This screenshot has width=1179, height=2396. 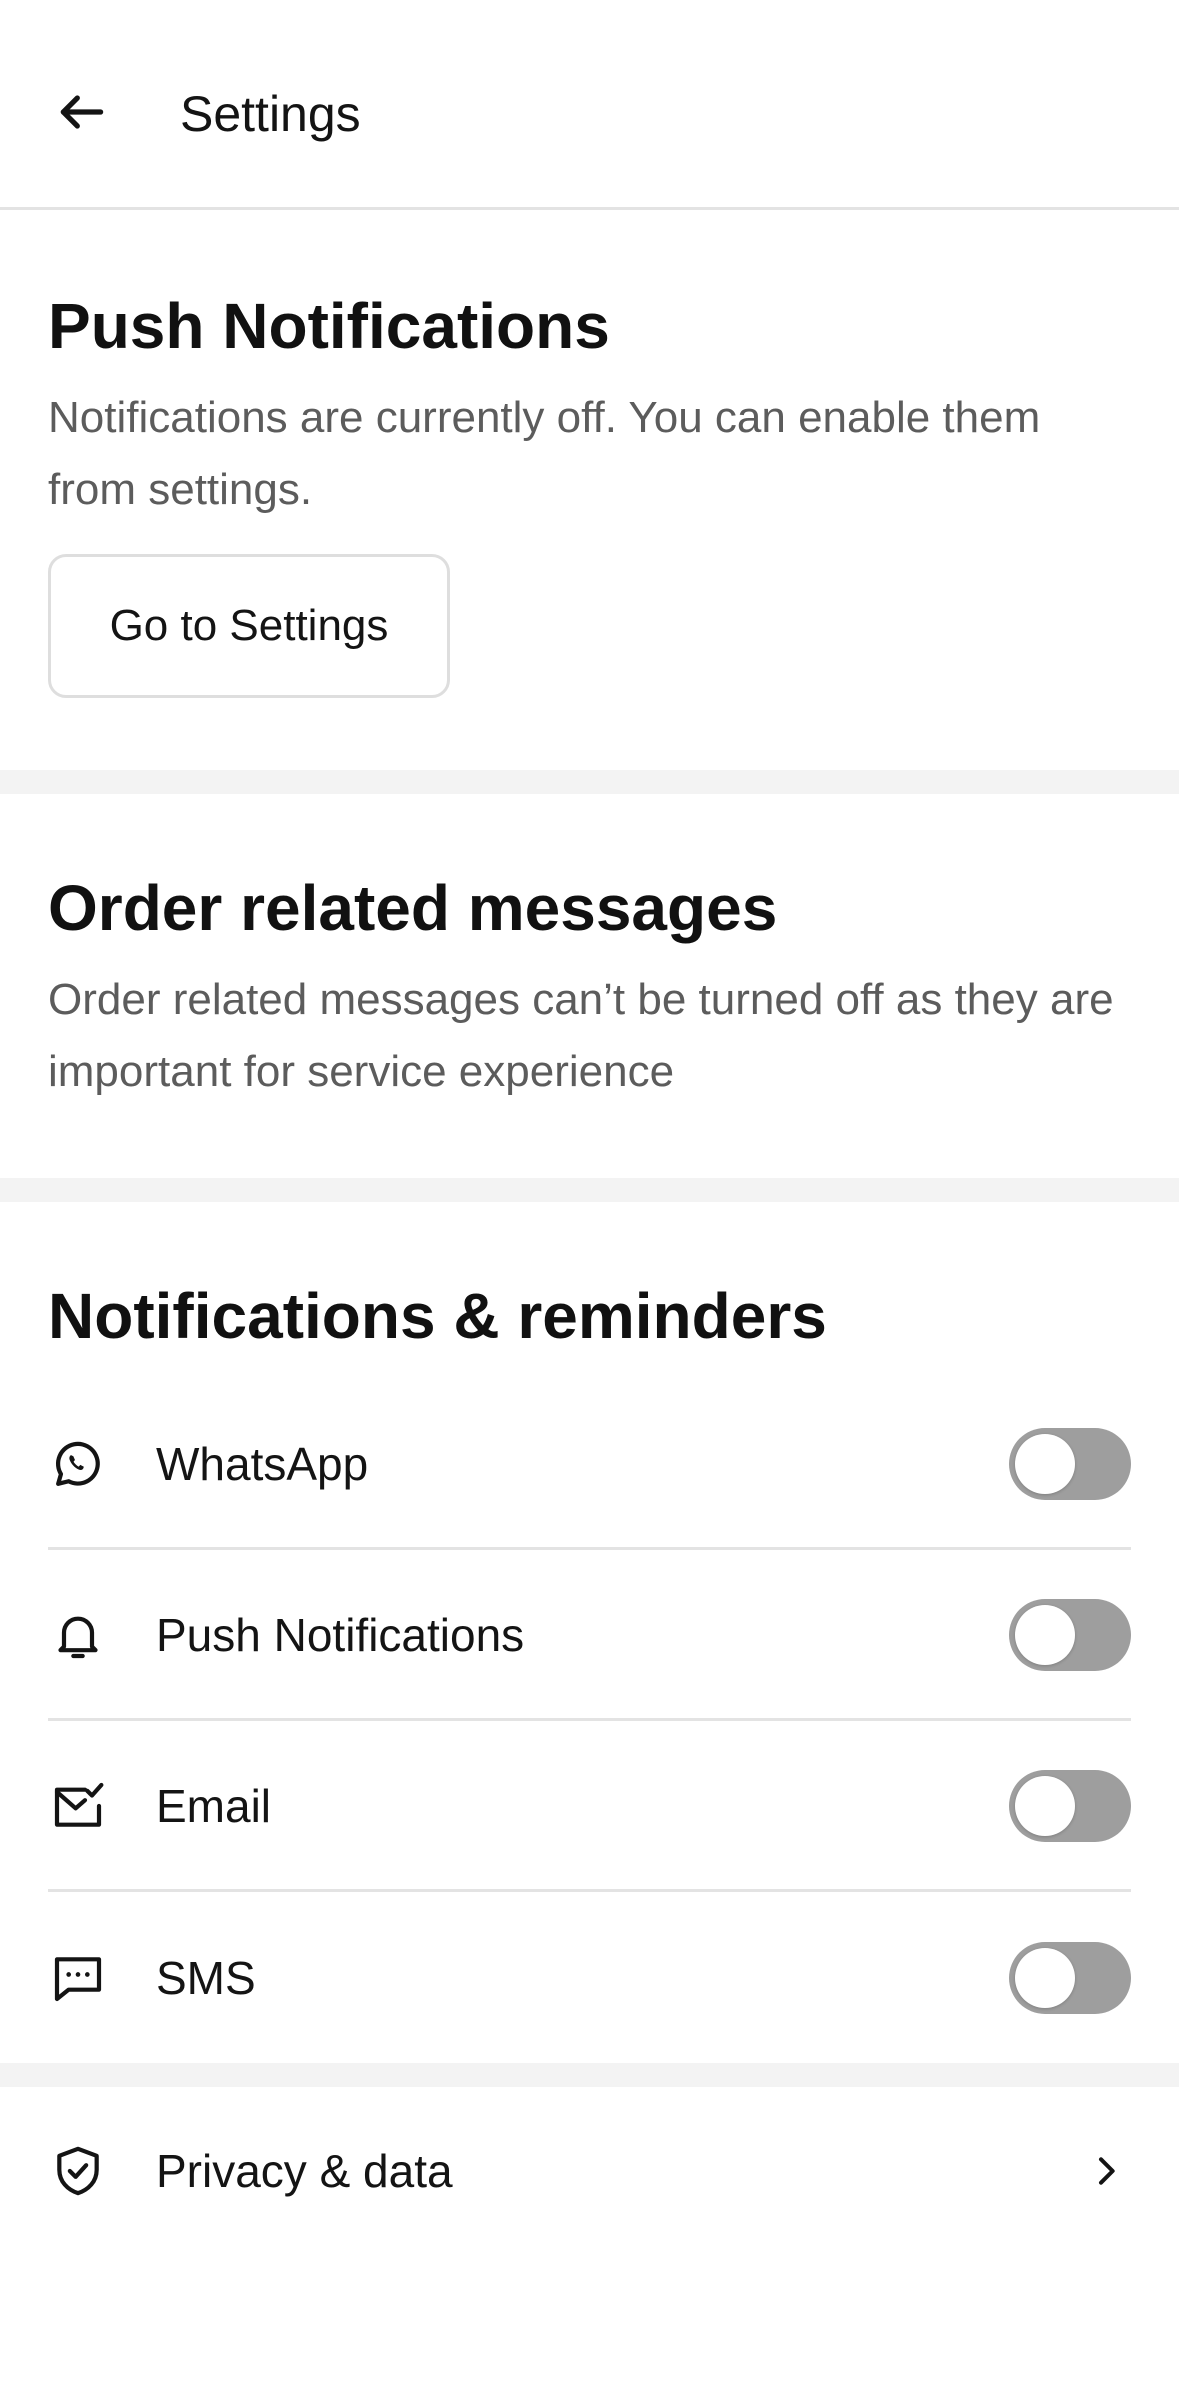 I want to click on reminders-heading: Notifications & reminders, so click(x=437, y=1316).